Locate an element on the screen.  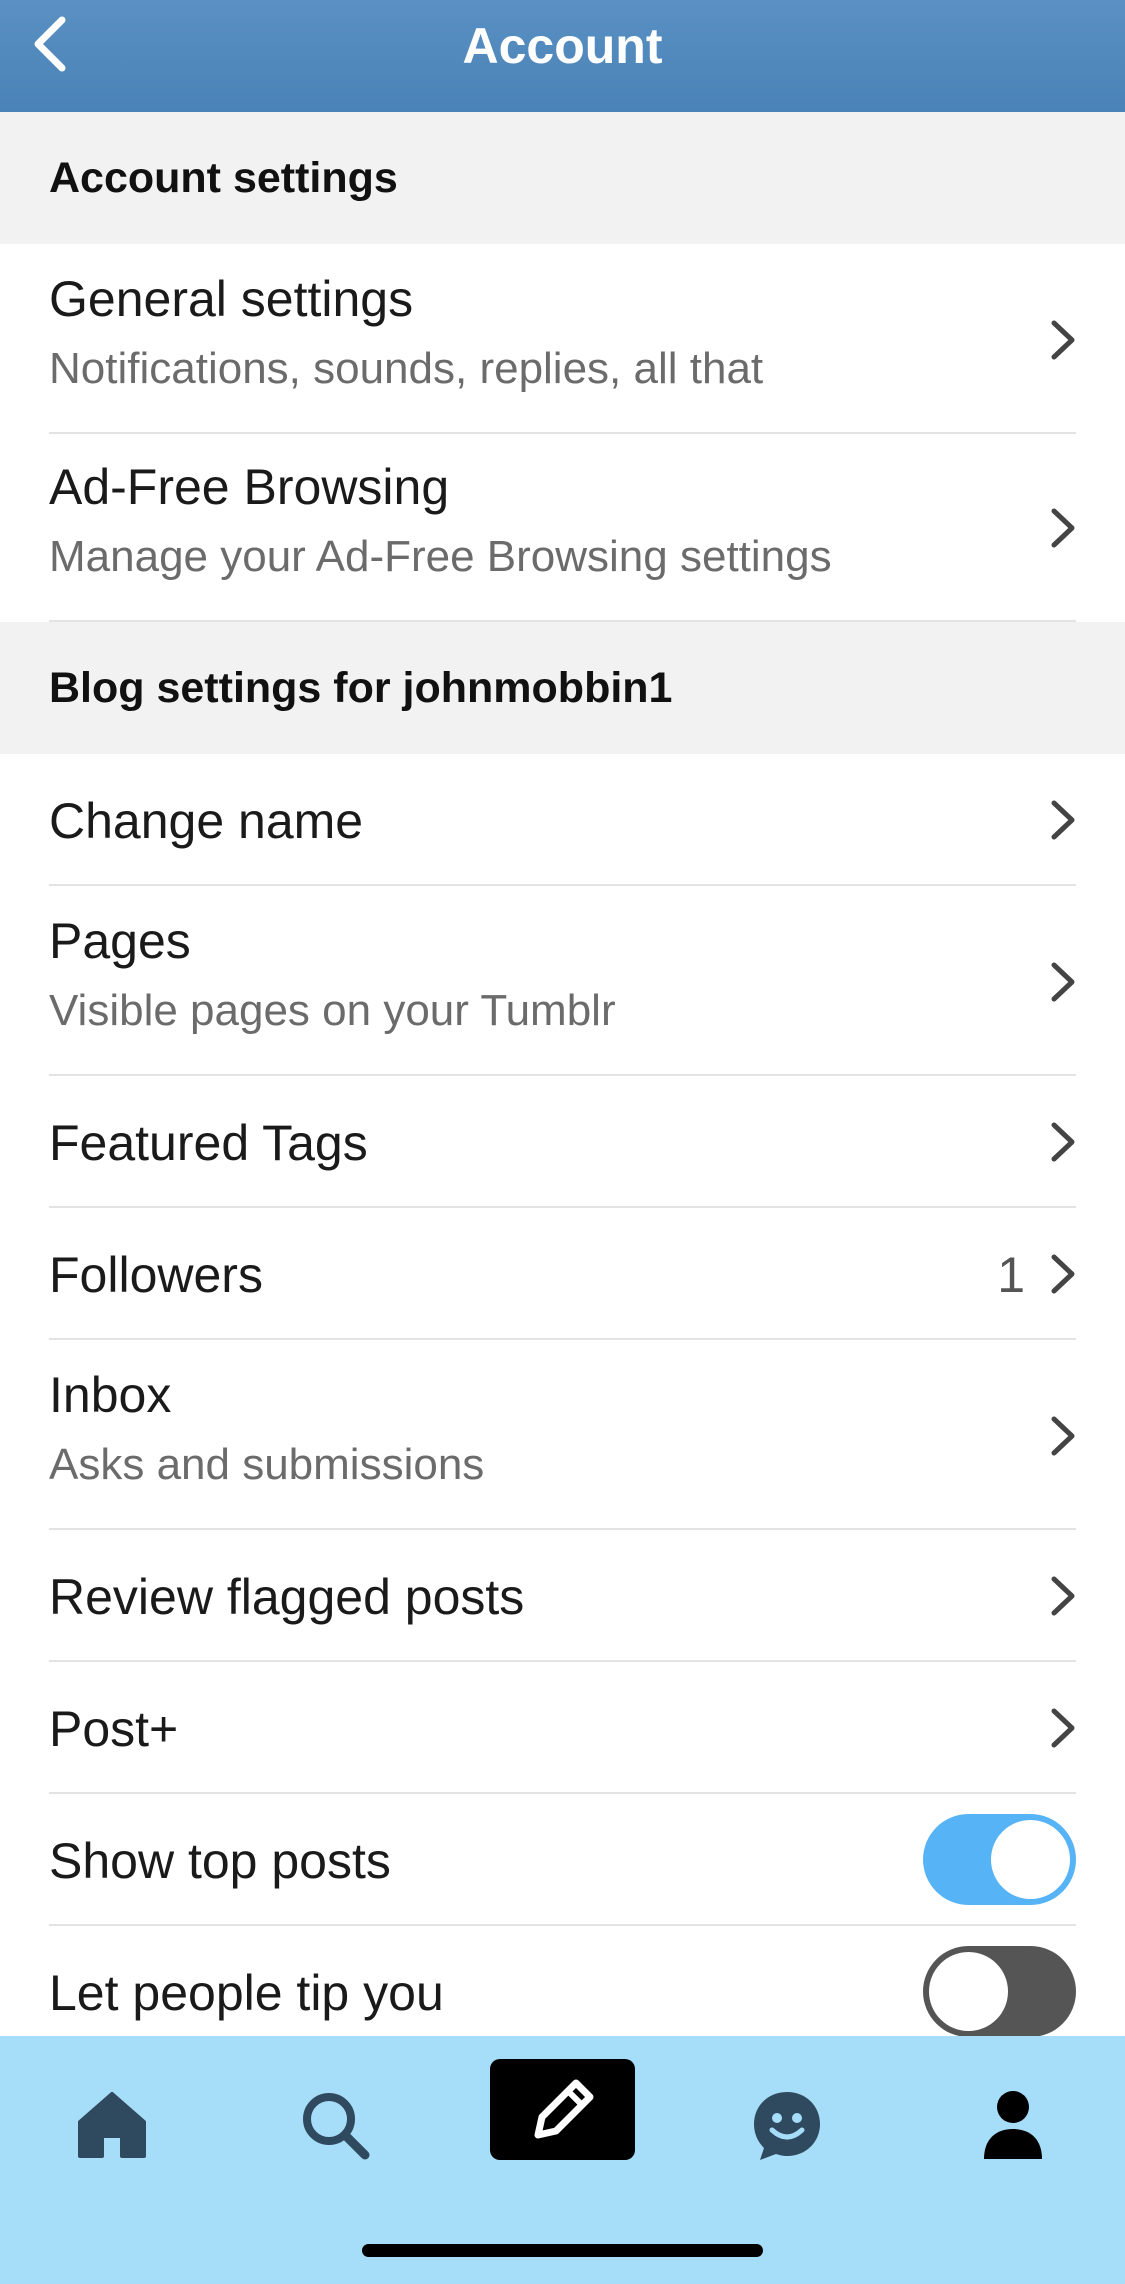
home-icon is located at coordinates (112, 2125).